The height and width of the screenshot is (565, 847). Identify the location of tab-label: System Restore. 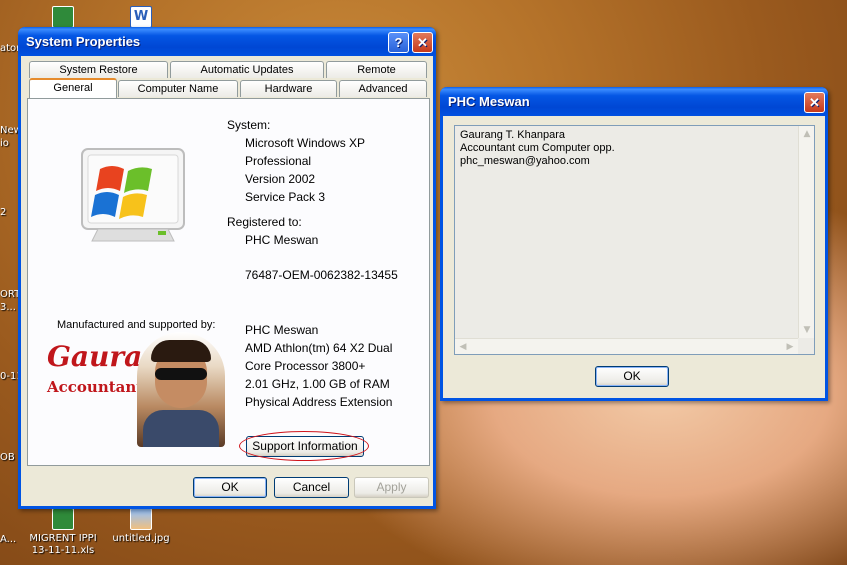
(98, 70).